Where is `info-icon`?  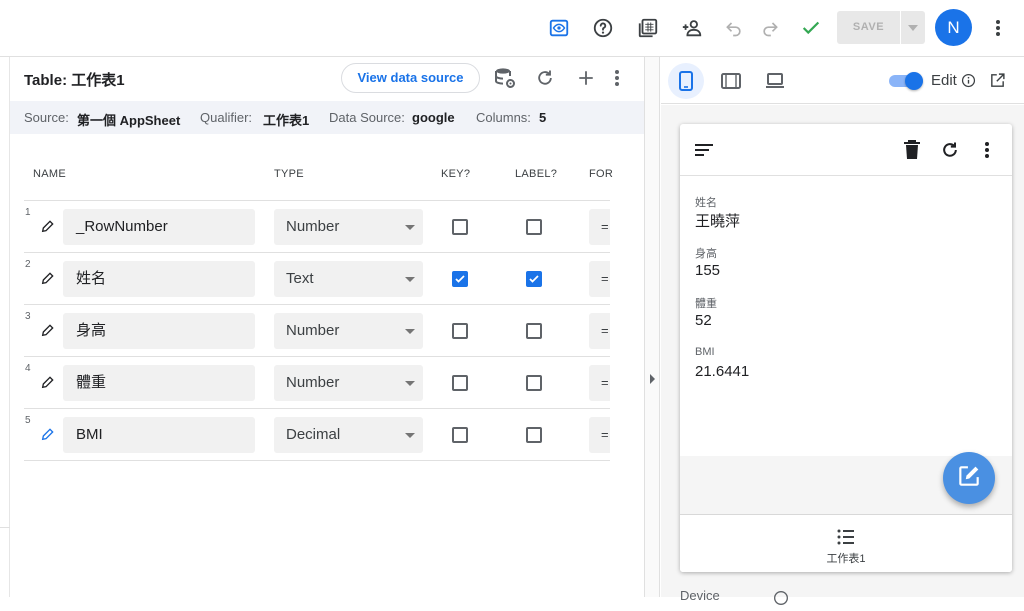 info-icon is located at coordinates (969, 81).